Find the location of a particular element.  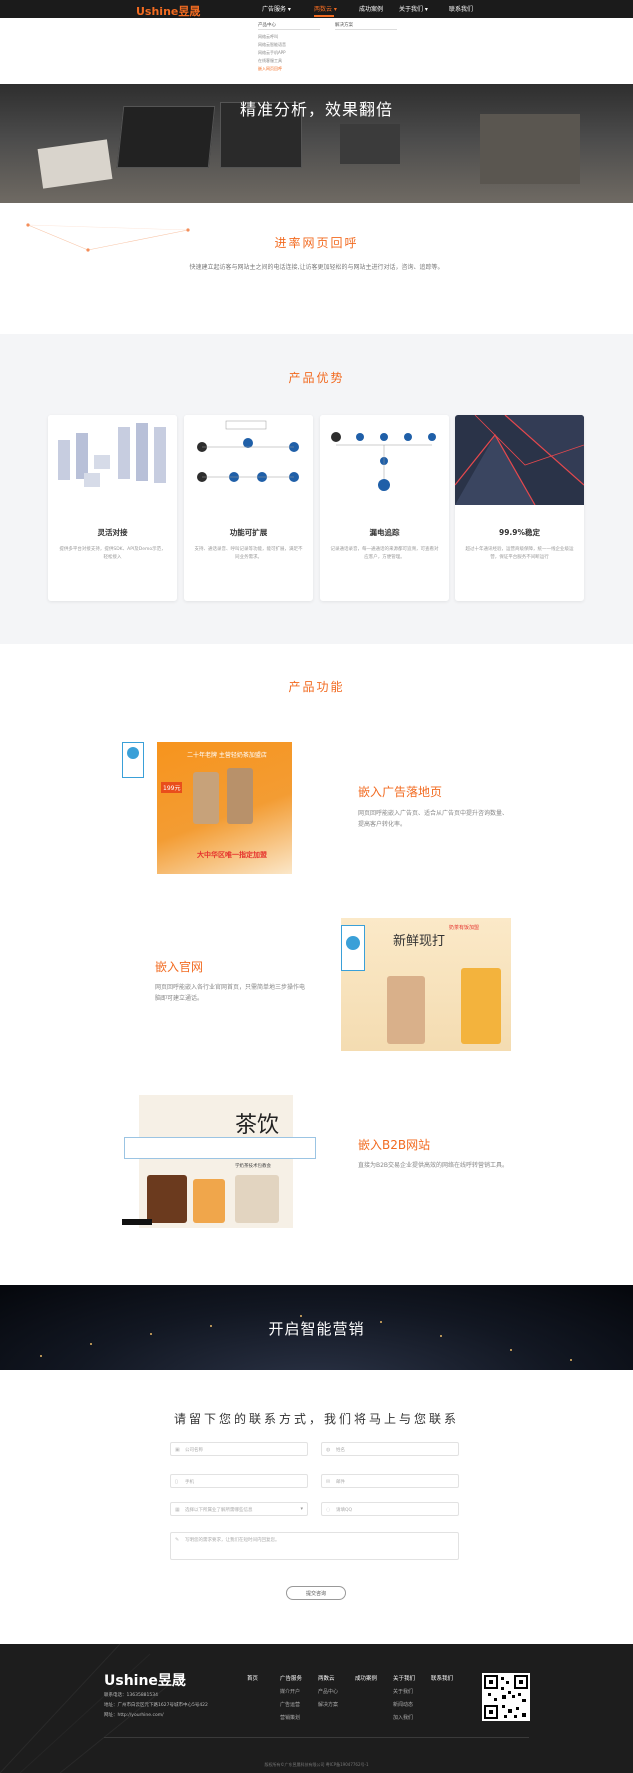

brand-logo: Ushine昱晟 is located at coordinates (168, 11).